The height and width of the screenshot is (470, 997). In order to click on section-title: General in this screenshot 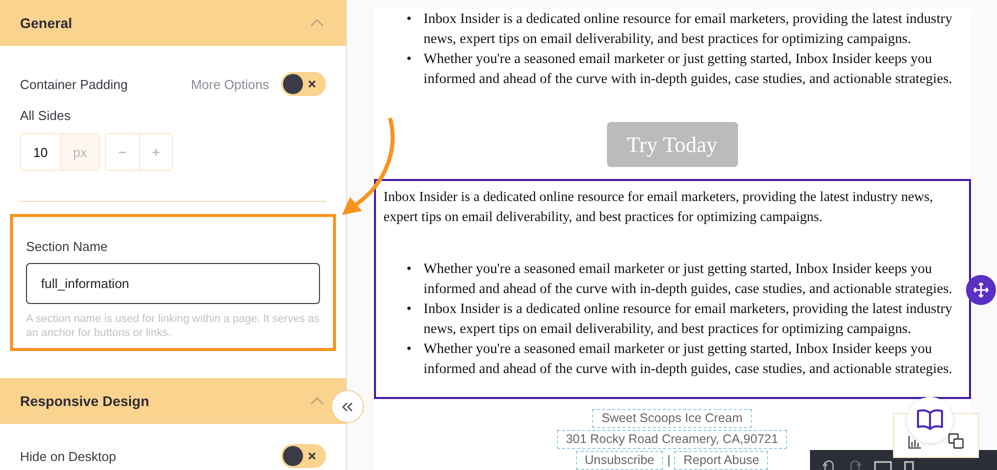, I will do `click(46, 23)`.